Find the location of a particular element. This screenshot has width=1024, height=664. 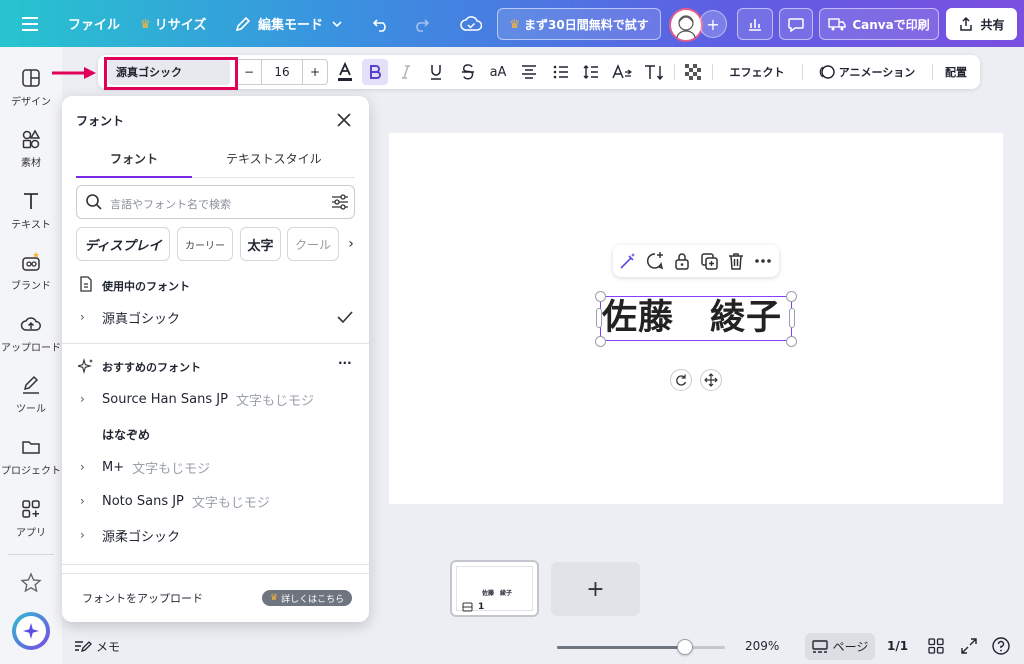

font-item-genjyuu-gothic: › 源柔ゴシック is located at coordinates (215, 535).